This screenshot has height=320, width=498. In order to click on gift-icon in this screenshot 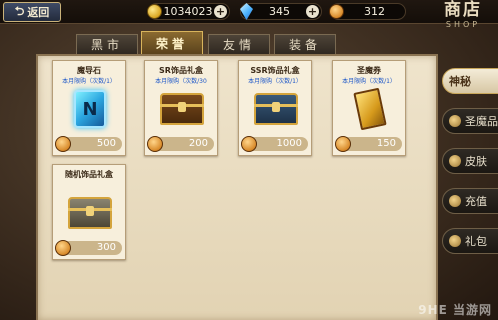, I will do `click(455, 241)`.